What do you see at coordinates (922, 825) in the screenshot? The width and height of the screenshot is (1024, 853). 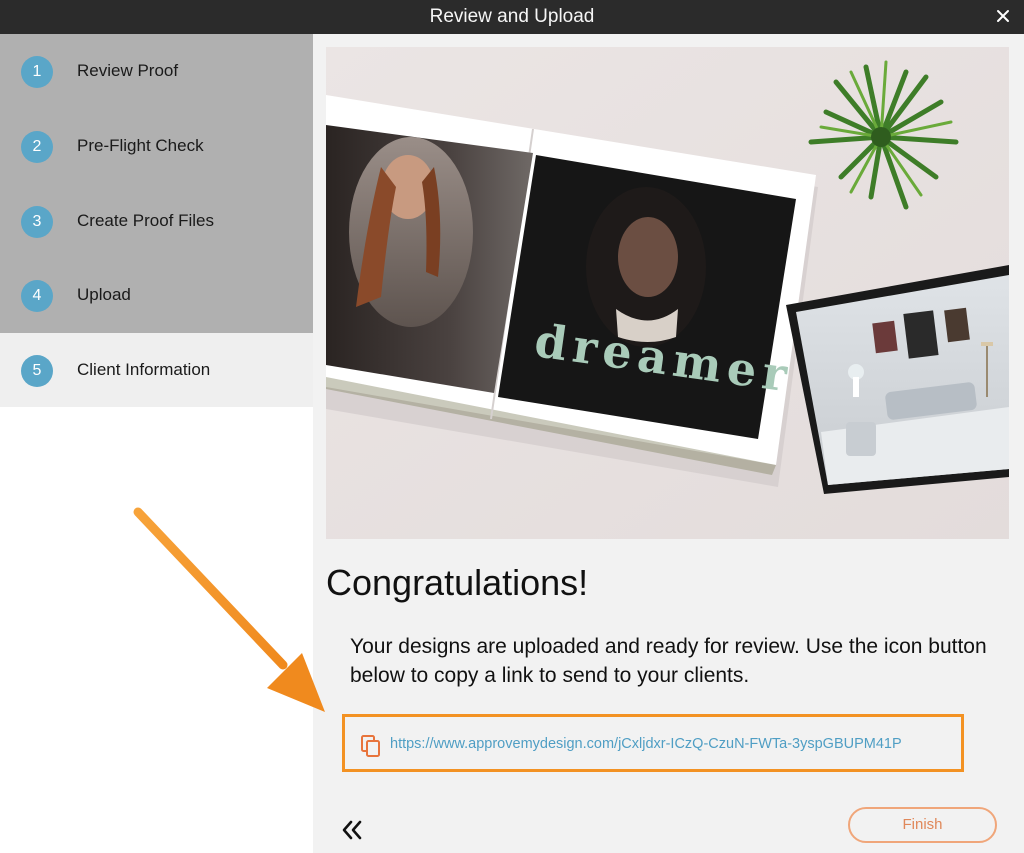 I see `finish-button: Finish` at bounding box center [922, 825].